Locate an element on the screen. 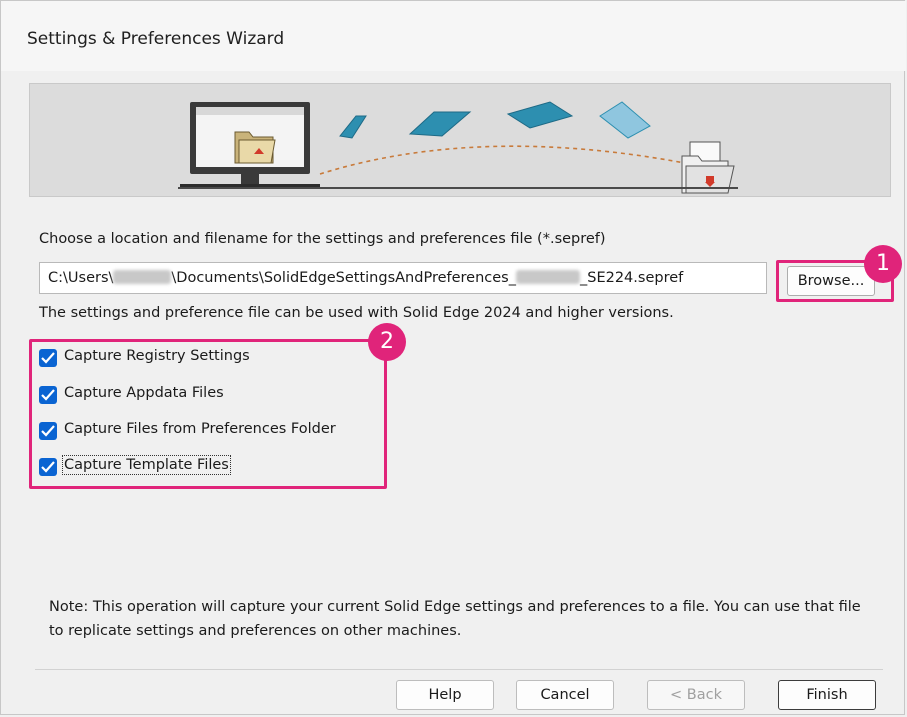  path-suffix: _SE224.sepref is located at coordinates (631, 278).